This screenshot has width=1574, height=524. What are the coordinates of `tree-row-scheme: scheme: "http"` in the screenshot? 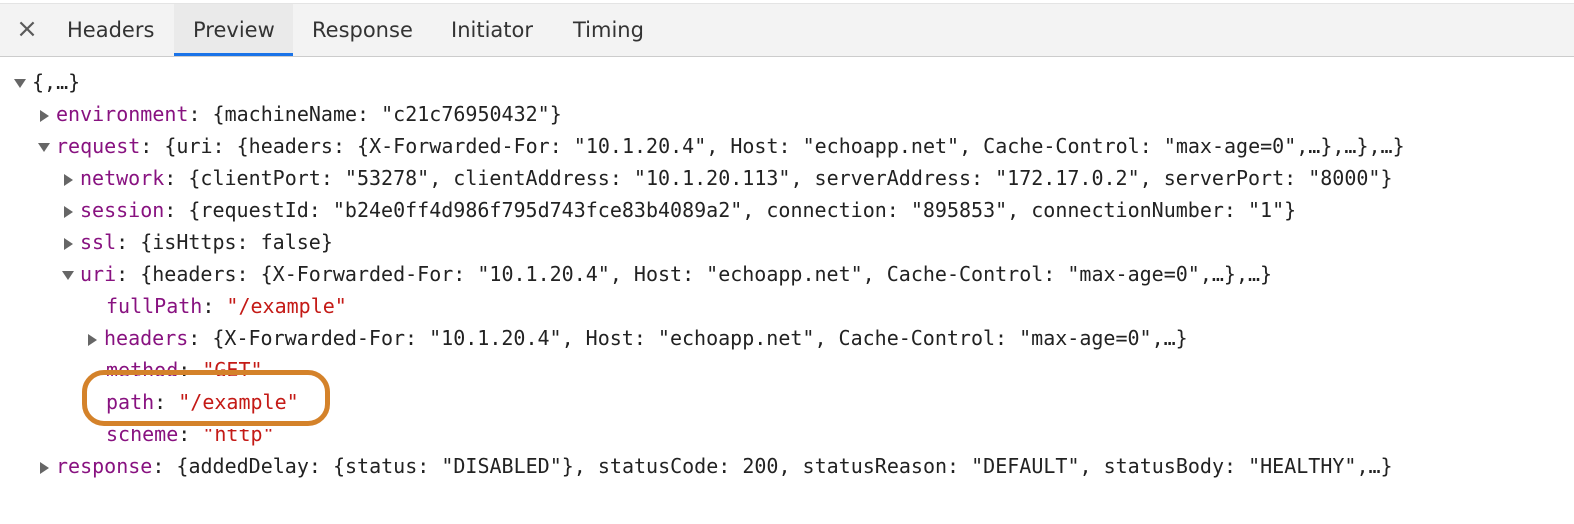 It's located at (190, 436).